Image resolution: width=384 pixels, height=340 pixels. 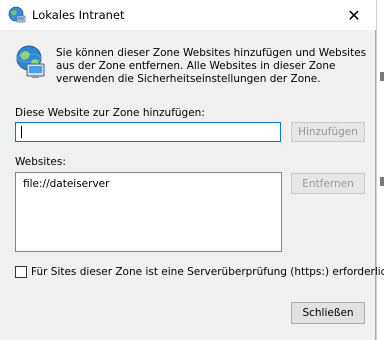 I want to click on add-button-label: Hinzufügen, so click(x=328, y=132).